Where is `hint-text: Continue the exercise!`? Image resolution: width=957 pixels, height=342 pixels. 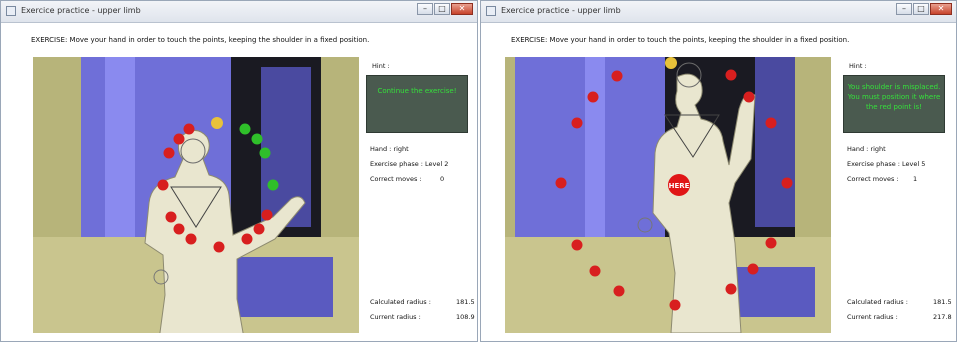
hint-text: Continue the exercise! is located at coordinates (417, 91).